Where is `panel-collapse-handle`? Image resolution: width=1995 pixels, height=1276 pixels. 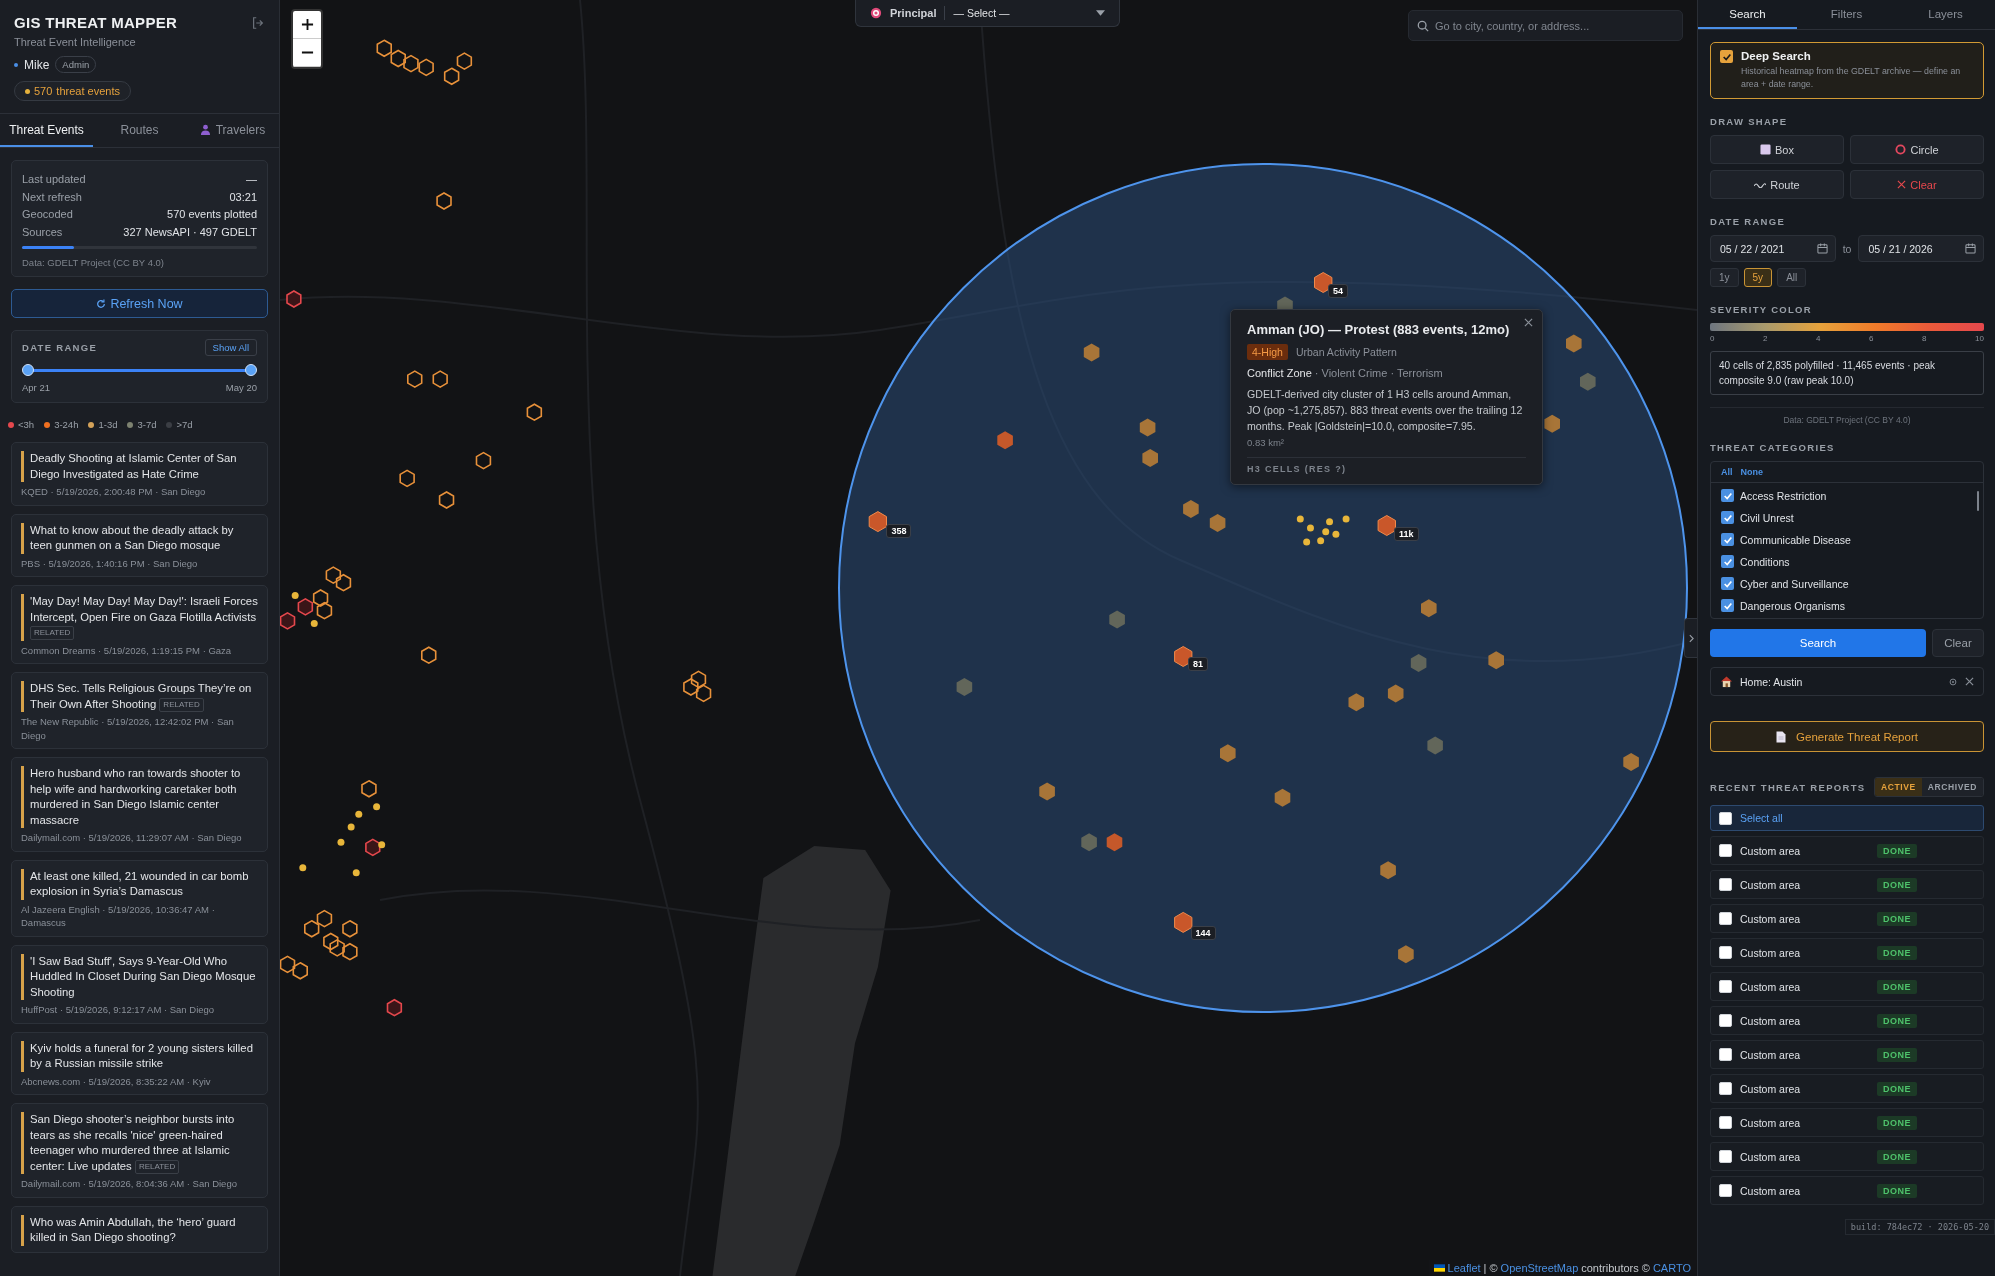
panel-collapse-handle is located at coordinates (1690, 638).